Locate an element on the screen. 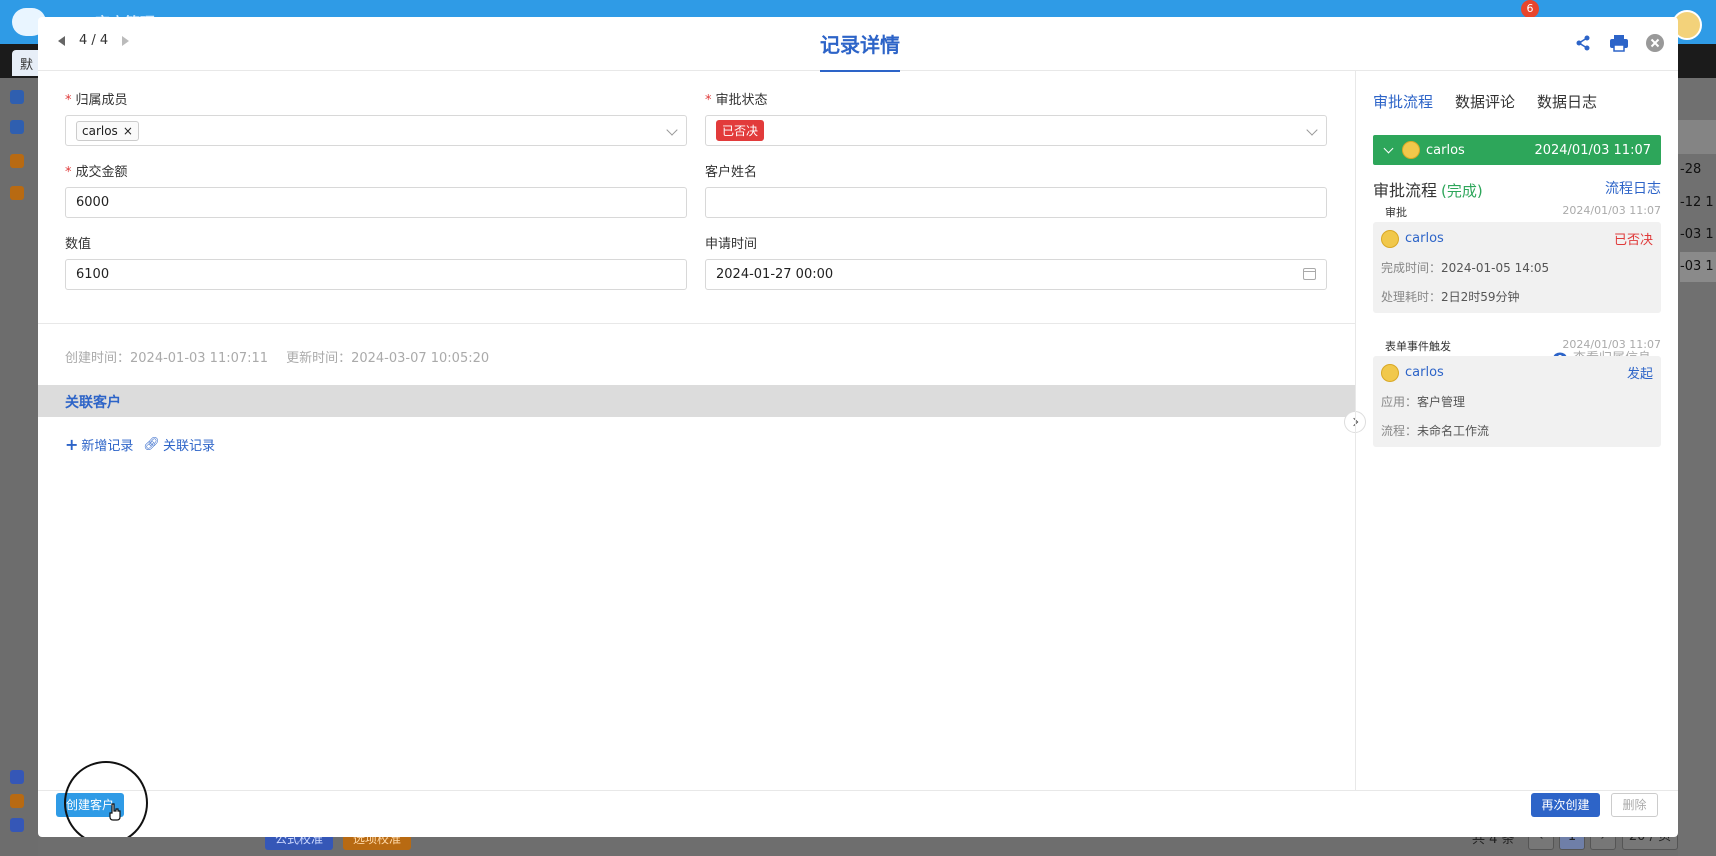 The width and height of the screenshot is (1716, 856). divider is located at coordinates (696, 323).